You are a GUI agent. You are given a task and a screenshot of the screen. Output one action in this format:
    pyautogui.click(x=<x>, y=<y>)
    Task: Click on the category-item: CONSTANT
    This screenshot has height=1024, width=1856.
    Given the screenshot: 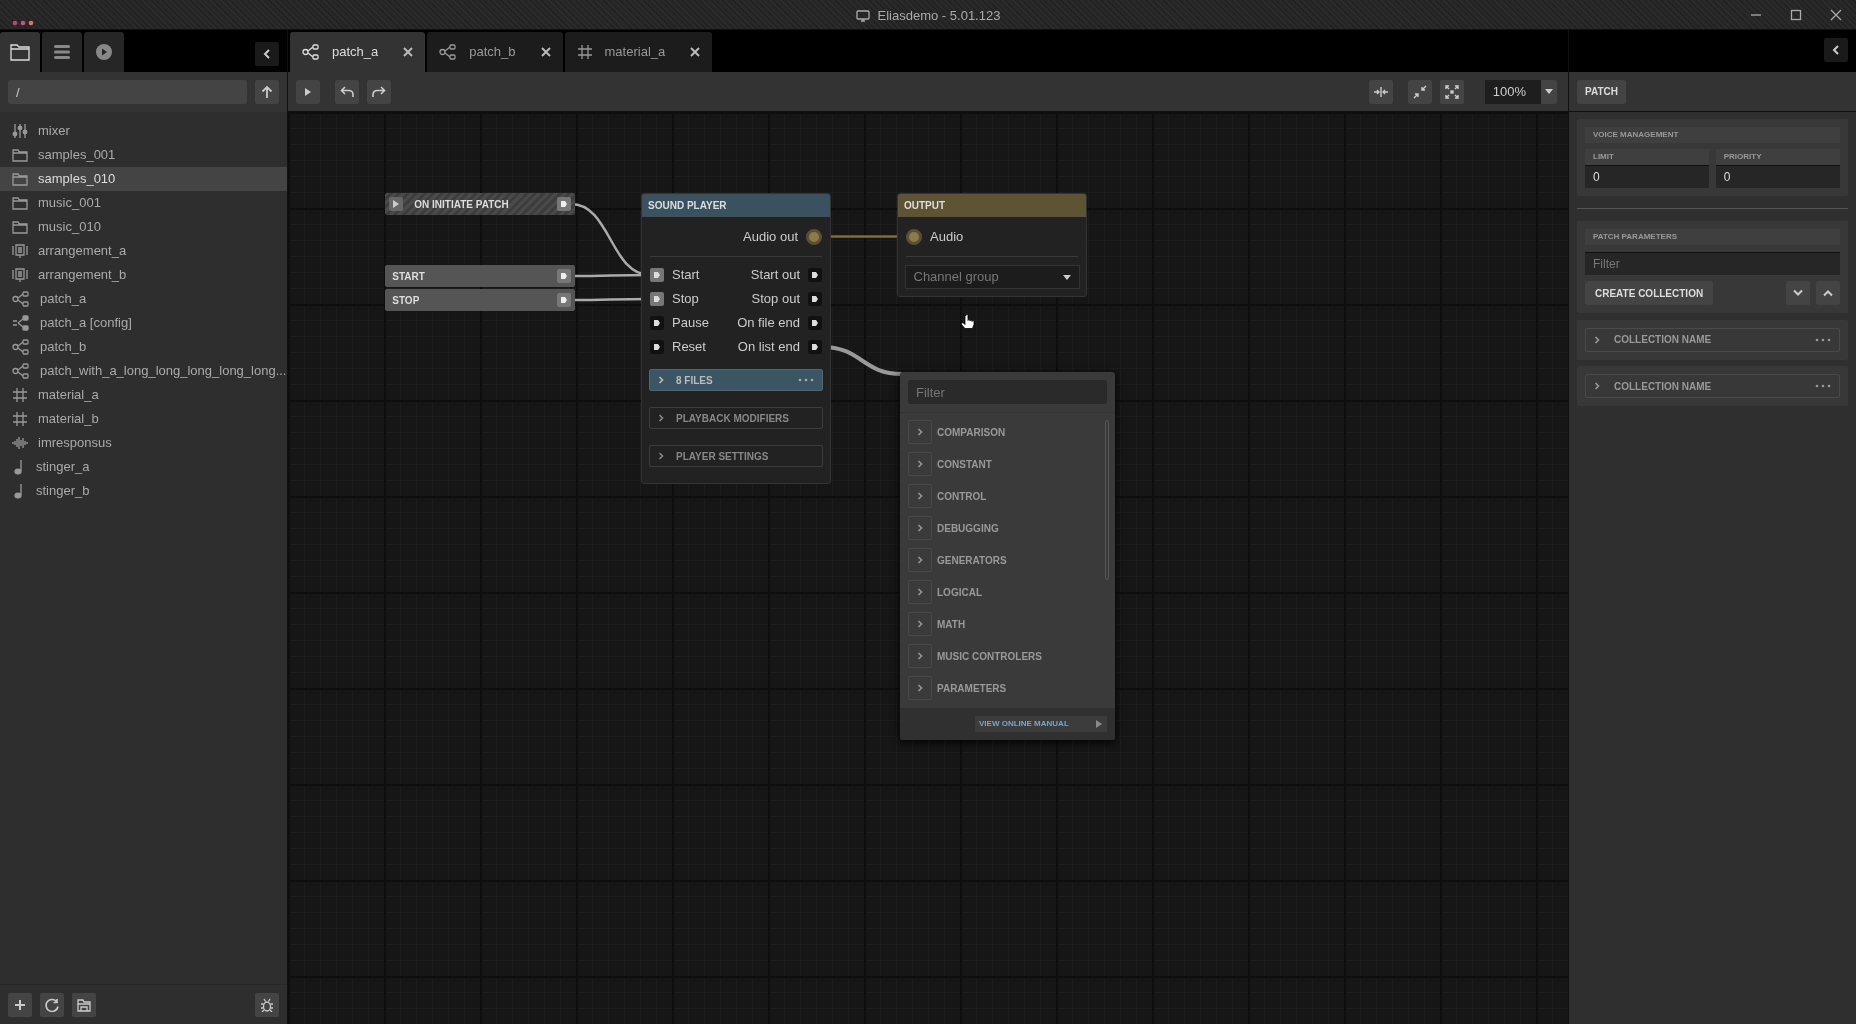 What is the action you would take?
    pyautogui.click(x=1002, y=464)
    